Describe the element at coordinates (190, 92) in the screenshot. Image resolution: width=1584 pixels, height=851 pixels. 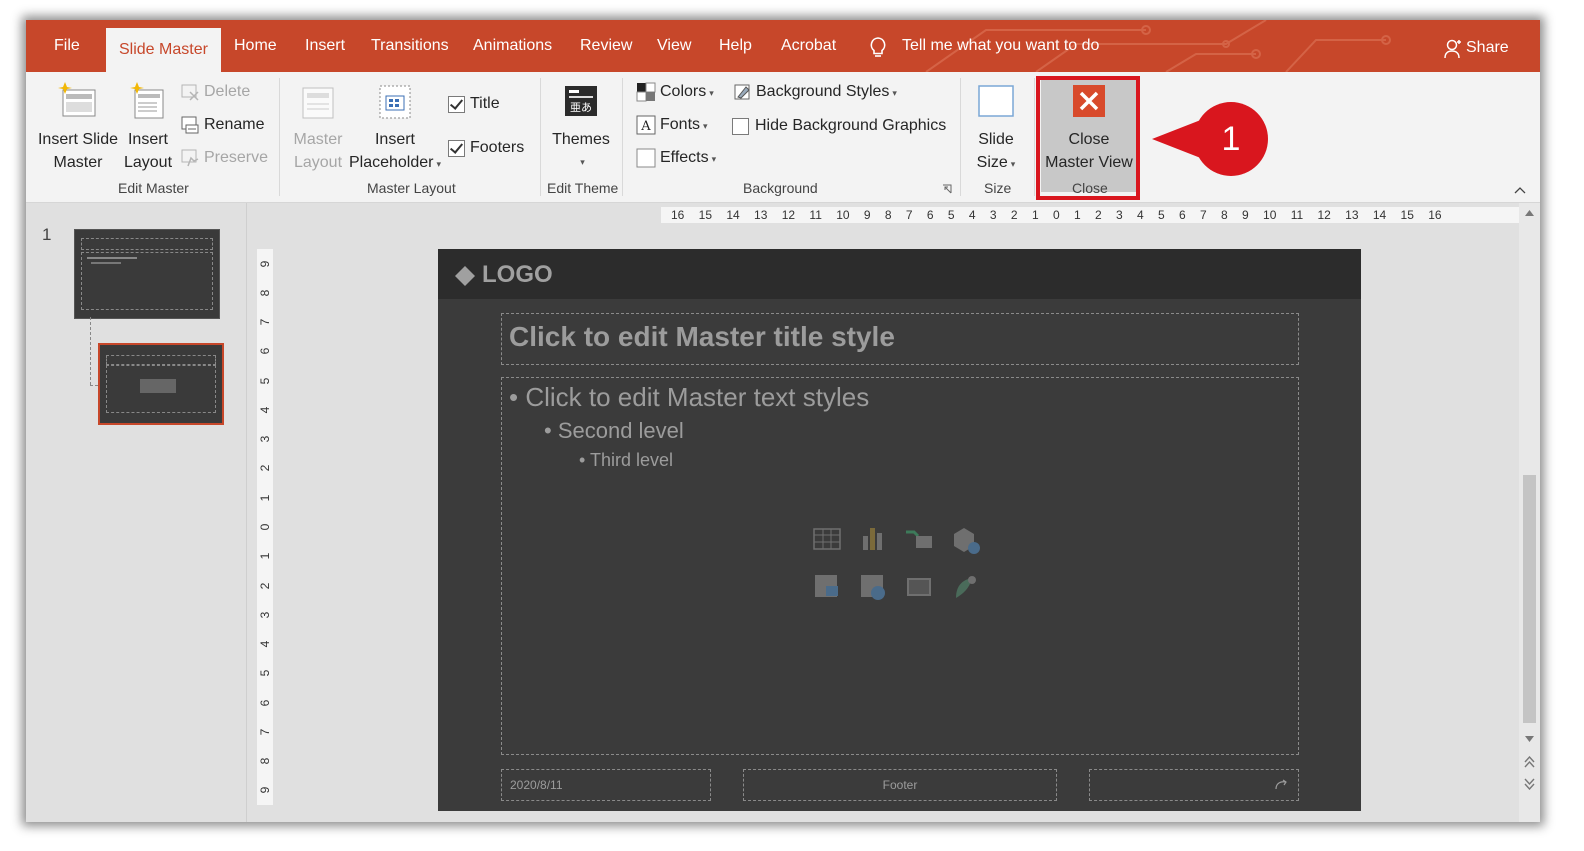
I see `delete-icon` at that location.